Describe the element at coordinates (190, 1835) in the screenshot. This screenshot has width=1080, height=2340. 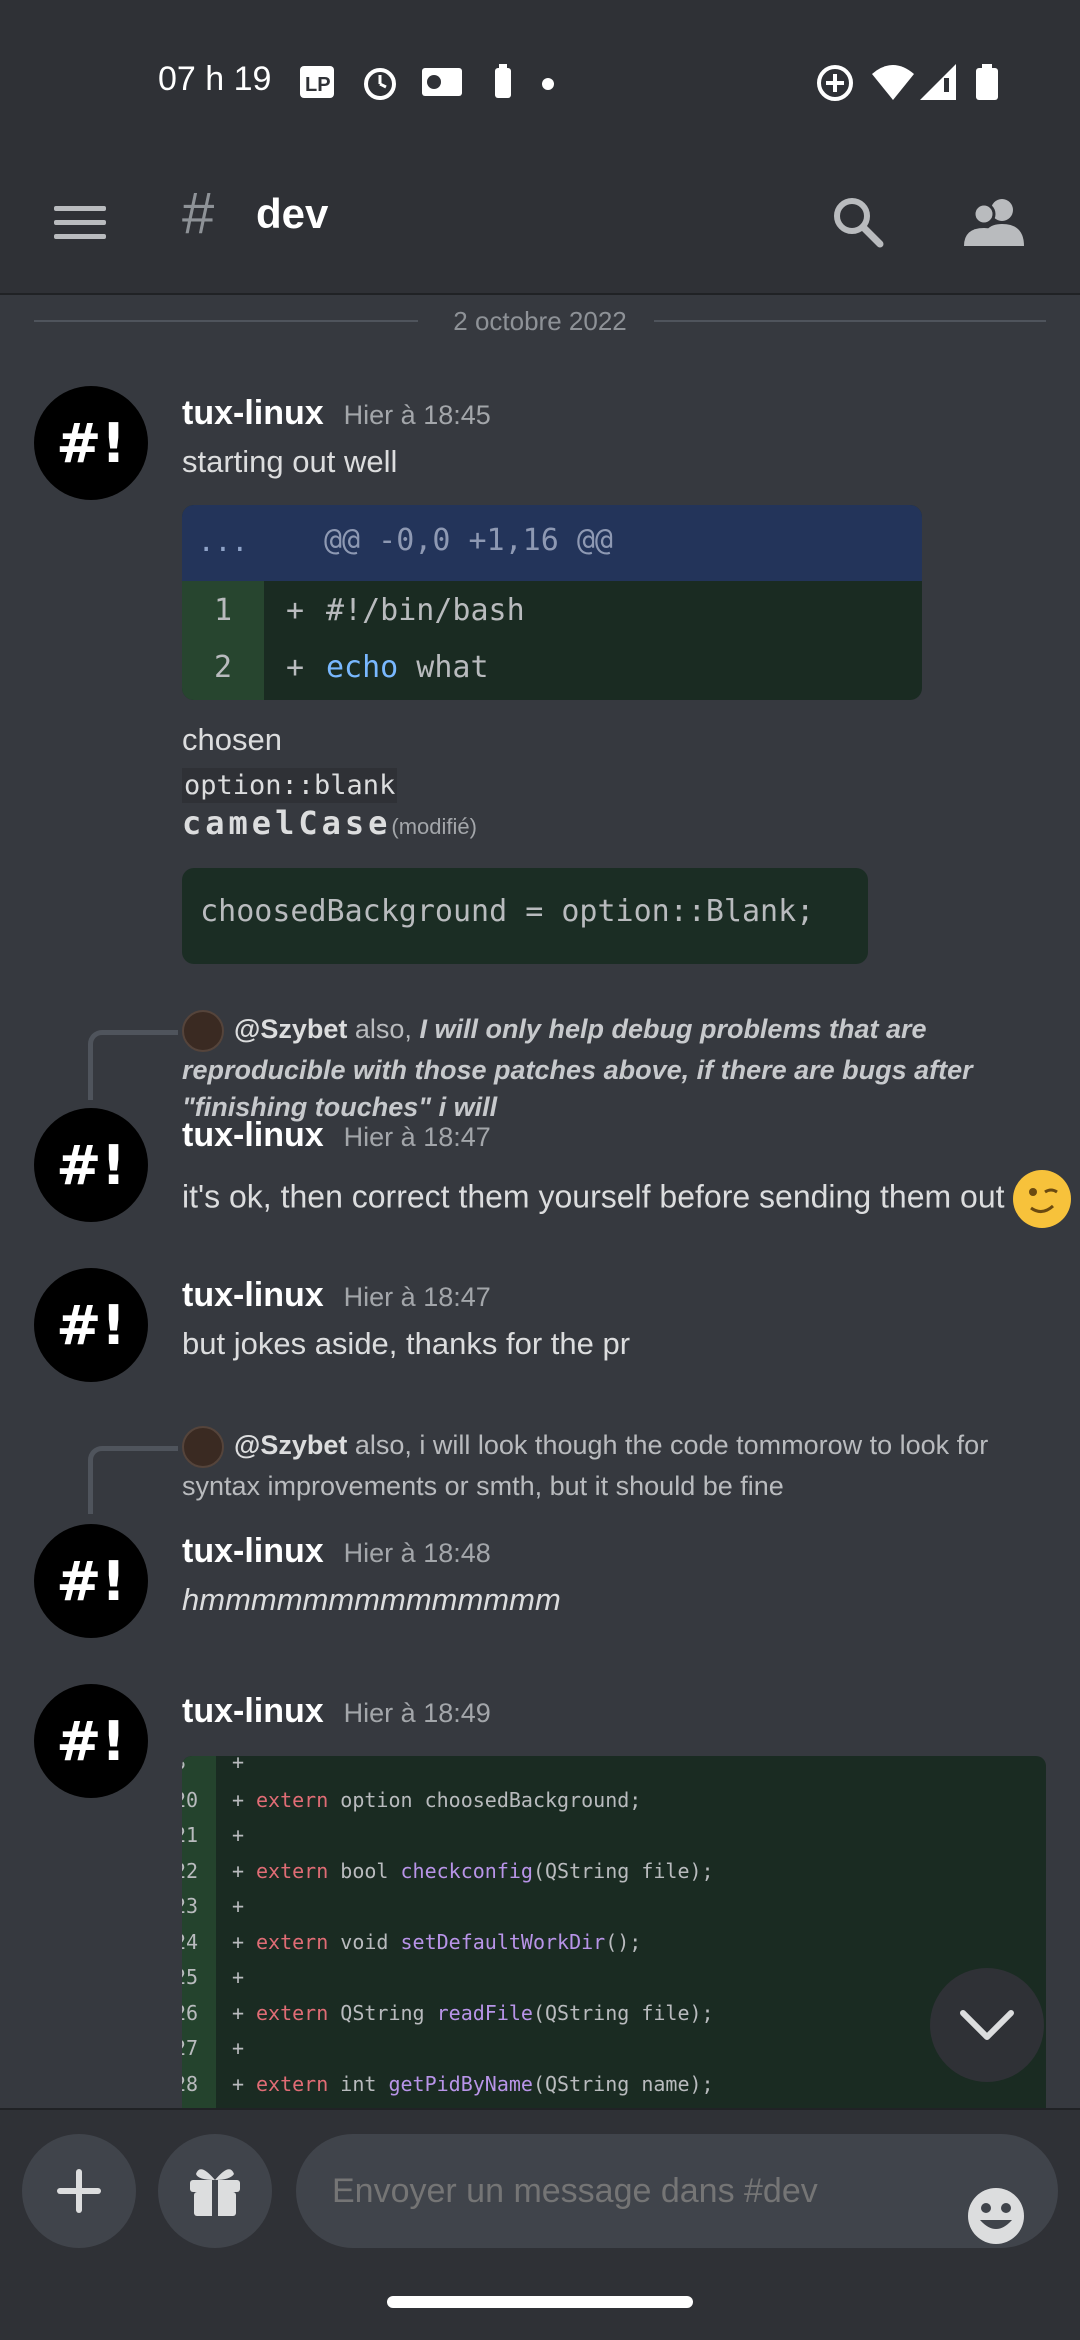
I see `line-number: 21` at that location.